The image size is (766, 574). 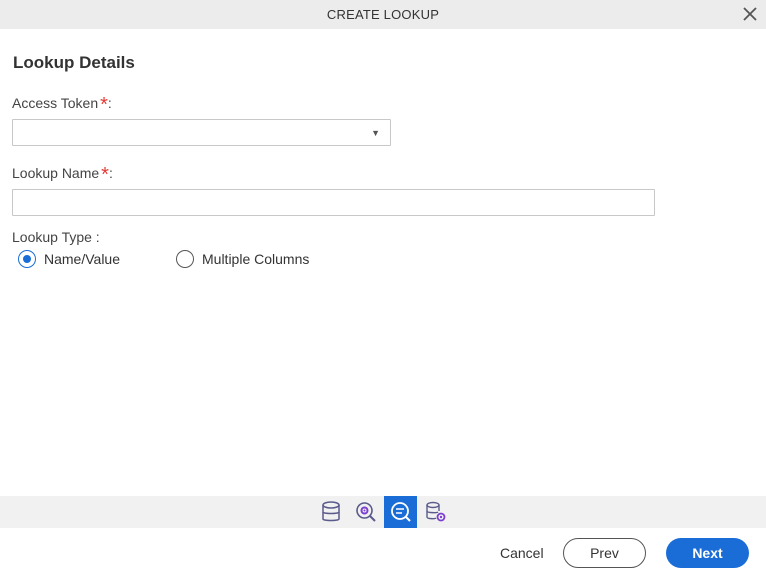 I want to click on radio-name-value: Name/Value, so click(x=69, y=259).